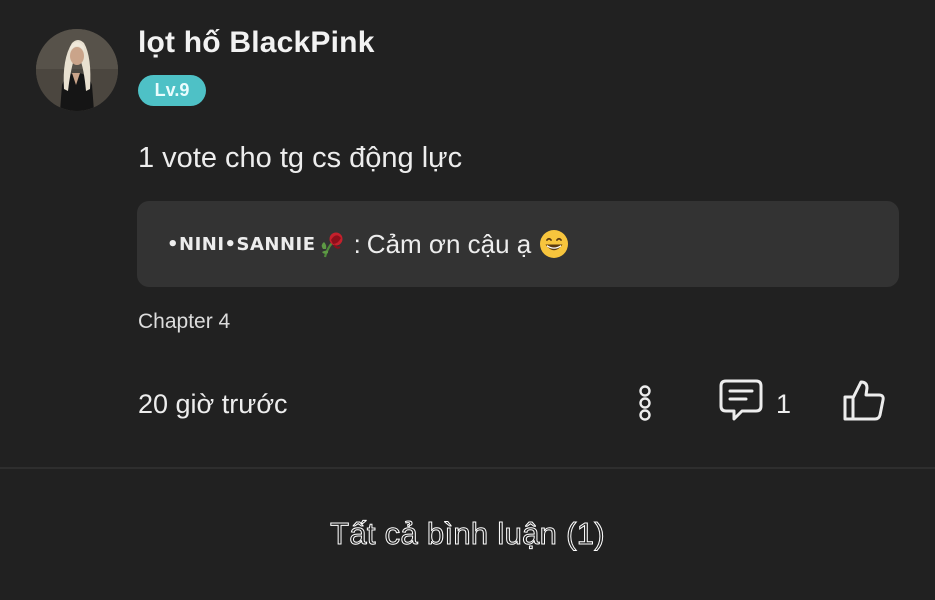 This screenshot has height=600, width=935. I want to click on reply-button, so click(741, 401).